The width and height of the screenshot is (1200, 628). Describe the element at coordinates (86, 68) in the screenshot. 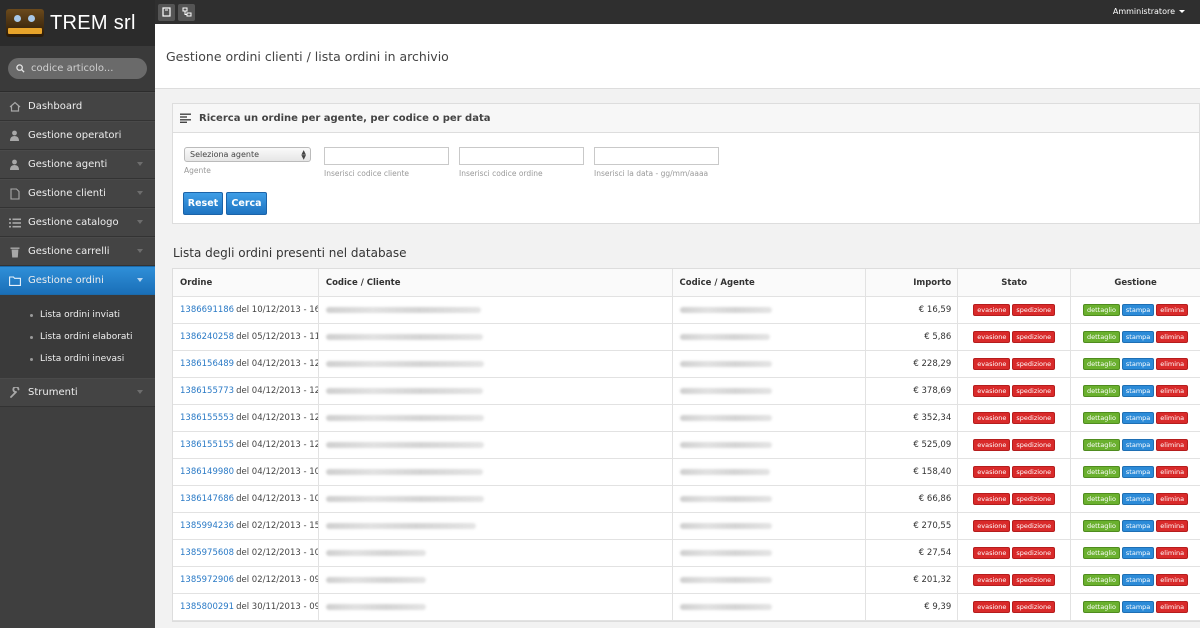

I see `search-input` at that location.